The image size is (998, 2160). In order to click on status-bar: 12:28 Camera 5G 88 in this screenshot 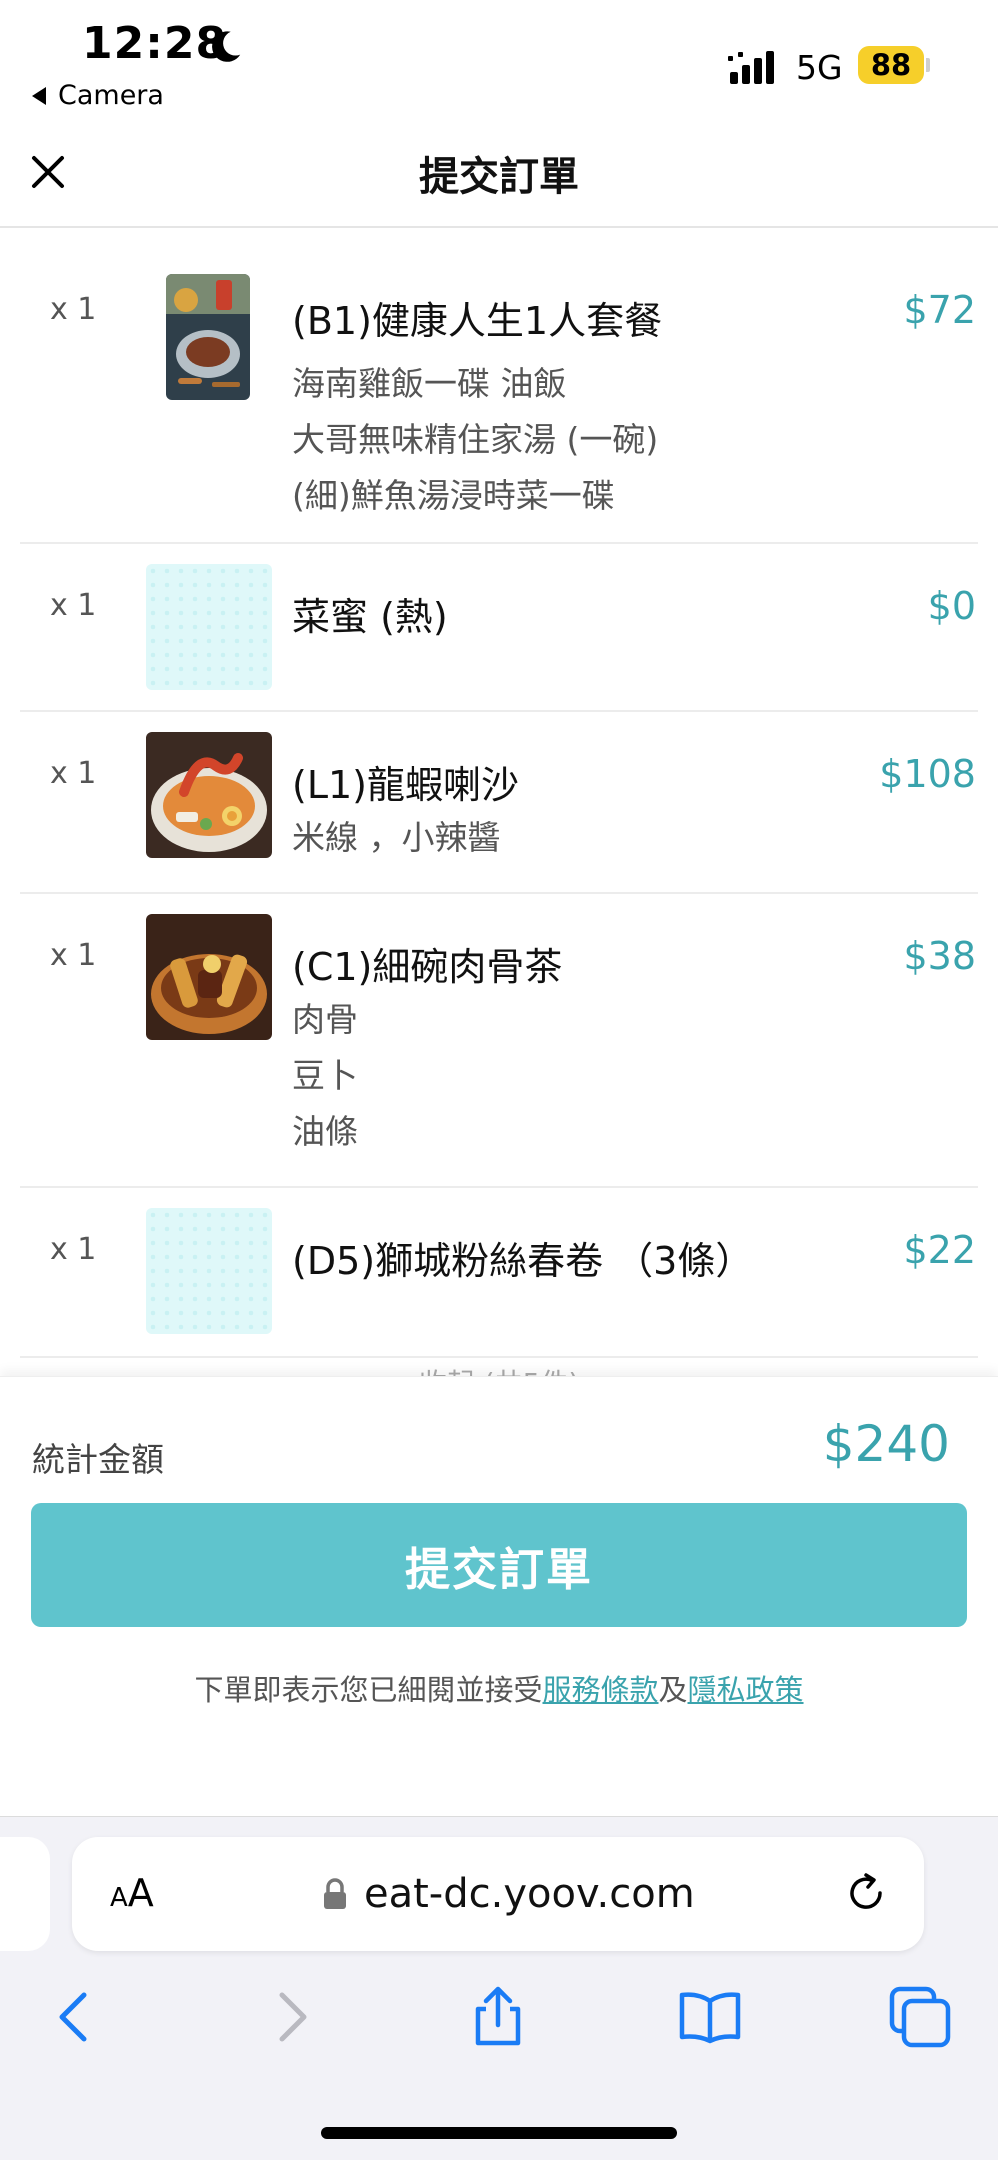, I will do `click(499, 60)`.